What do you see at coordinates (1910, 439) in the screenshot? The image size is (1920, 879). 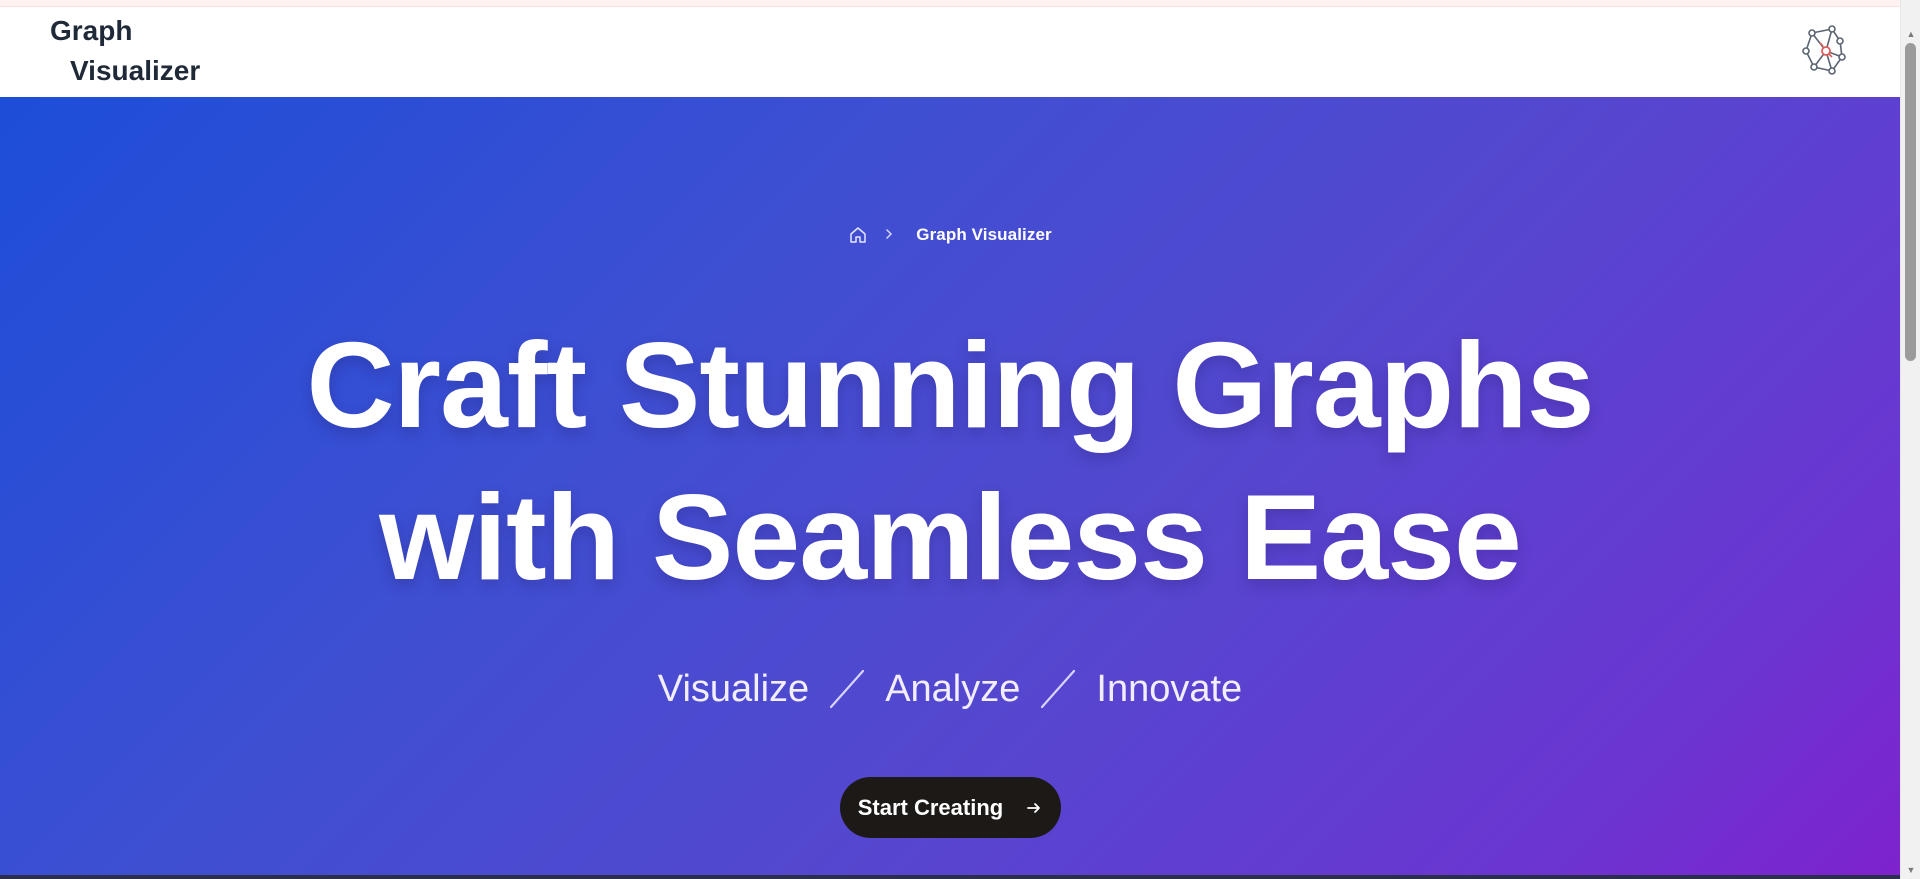 I see `page-scrollbar: ▲ ▼` at bounding box center [1910, 439].